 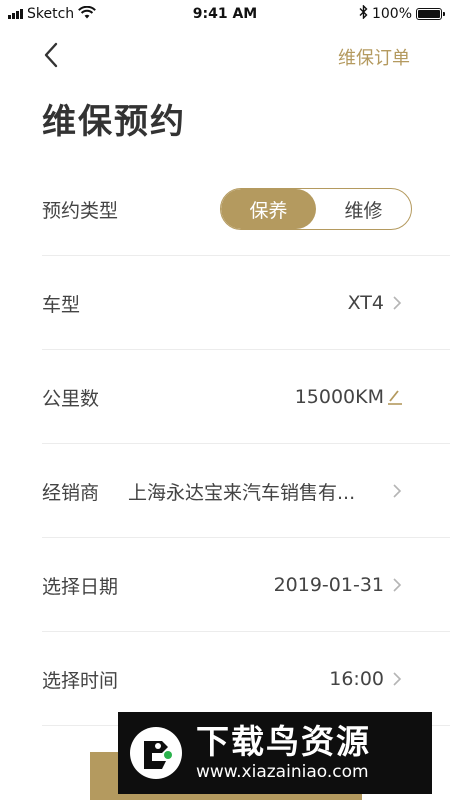 What do you see at coordinates (246, 585) in the screenshot?
I see `date-row: 选择日期 2019-01-31` at bounding box center [246, 585].